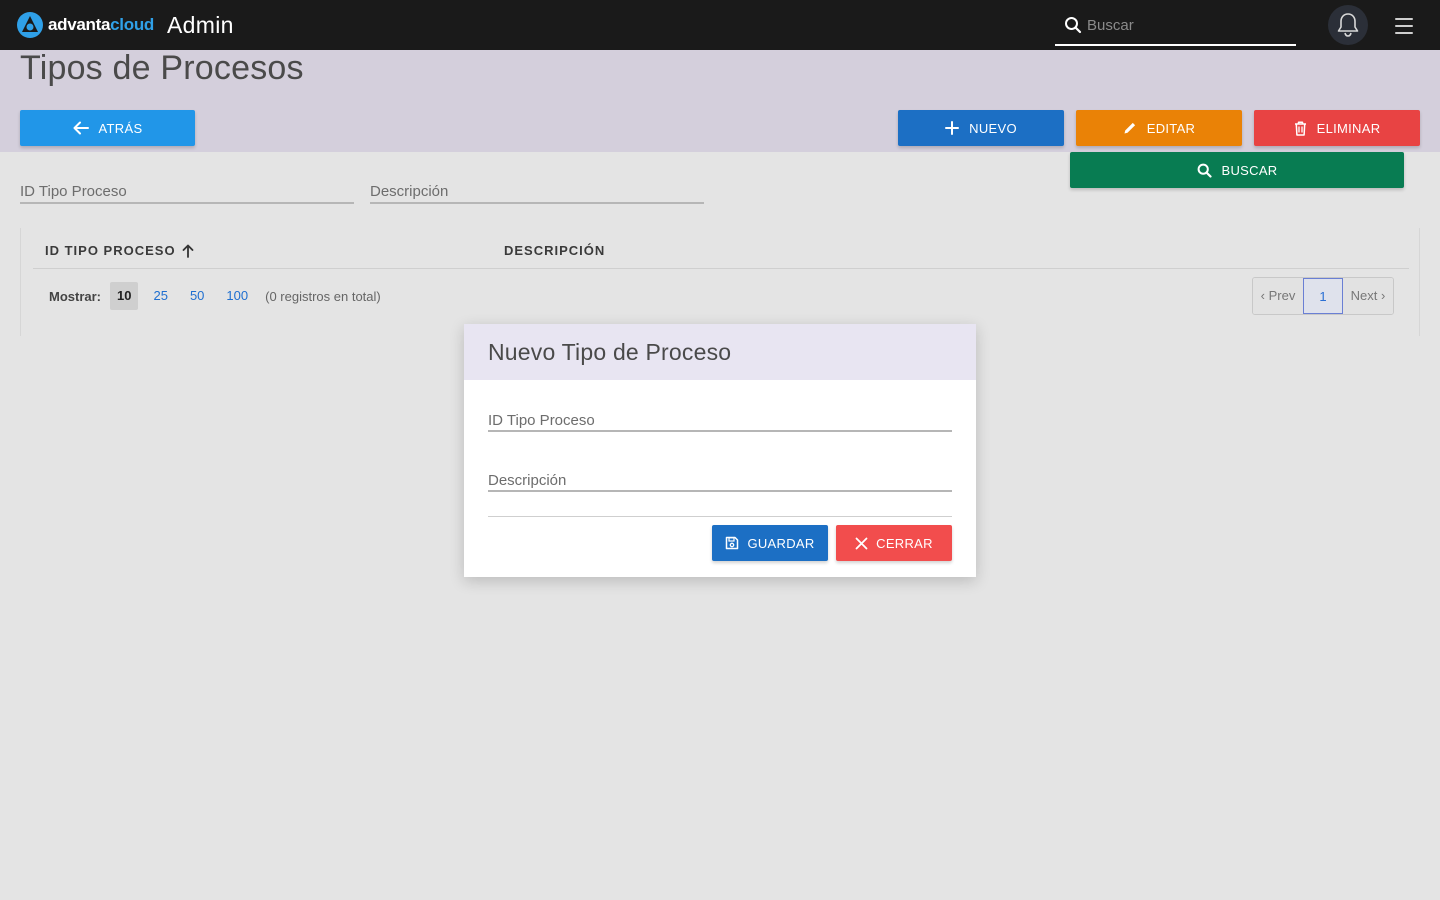  What do you see at coordinates (1187, 25) in the screenshot?
I see `global-search-input` at bounding box center [1187, 25].